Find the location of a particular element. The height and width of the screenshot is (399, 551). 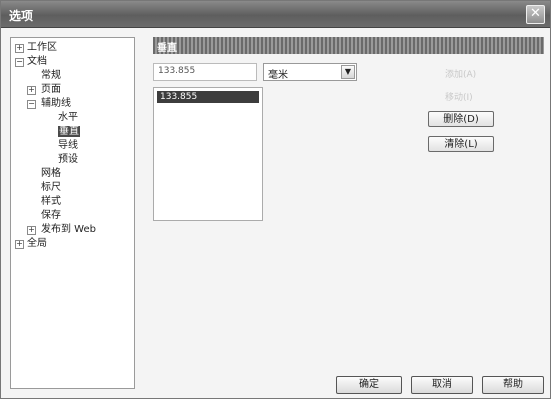

position-input: 133.855 is located at coordinates (205, 72).